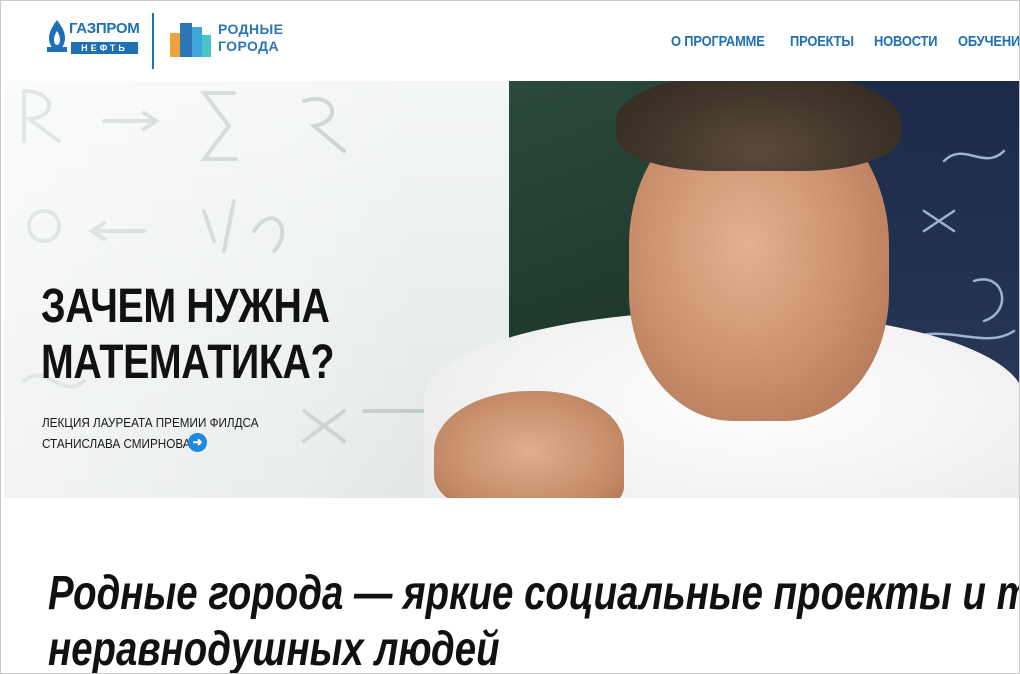 This screenshot has height=674, width=1020. I want to click on logo-line-2: ГОРОДА, so click(248, 46).